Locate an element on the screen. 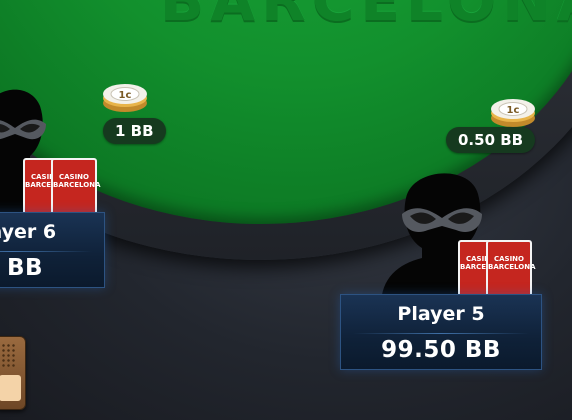 This screenshot has height=420, width=572. felt-logo-text: BARCELONA is located at coordinates (366, 17).